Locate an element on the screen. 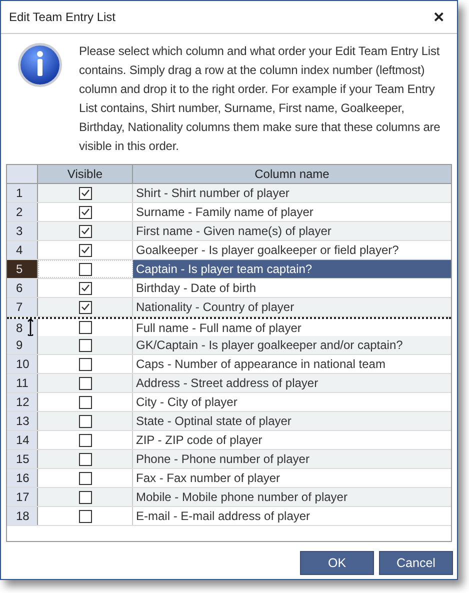  grid-row: 10 Caps - Number of appearance in national team is located at coordinates (229, 364).